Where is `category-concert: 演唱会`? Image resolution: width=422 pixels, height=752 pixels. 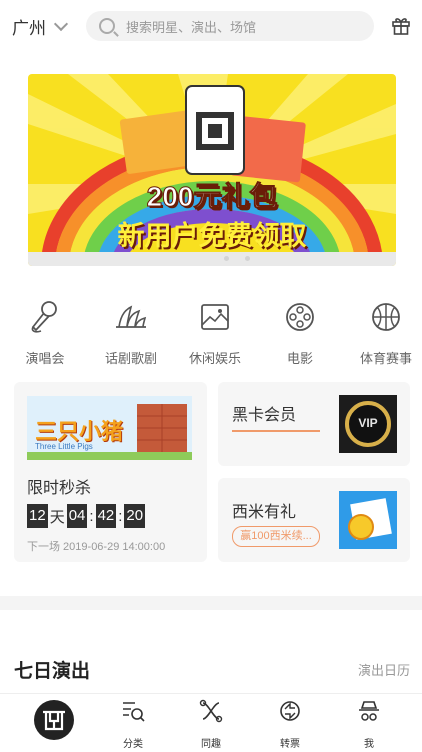 category-concert: 演唱会 is located at coordinates (45, 333).